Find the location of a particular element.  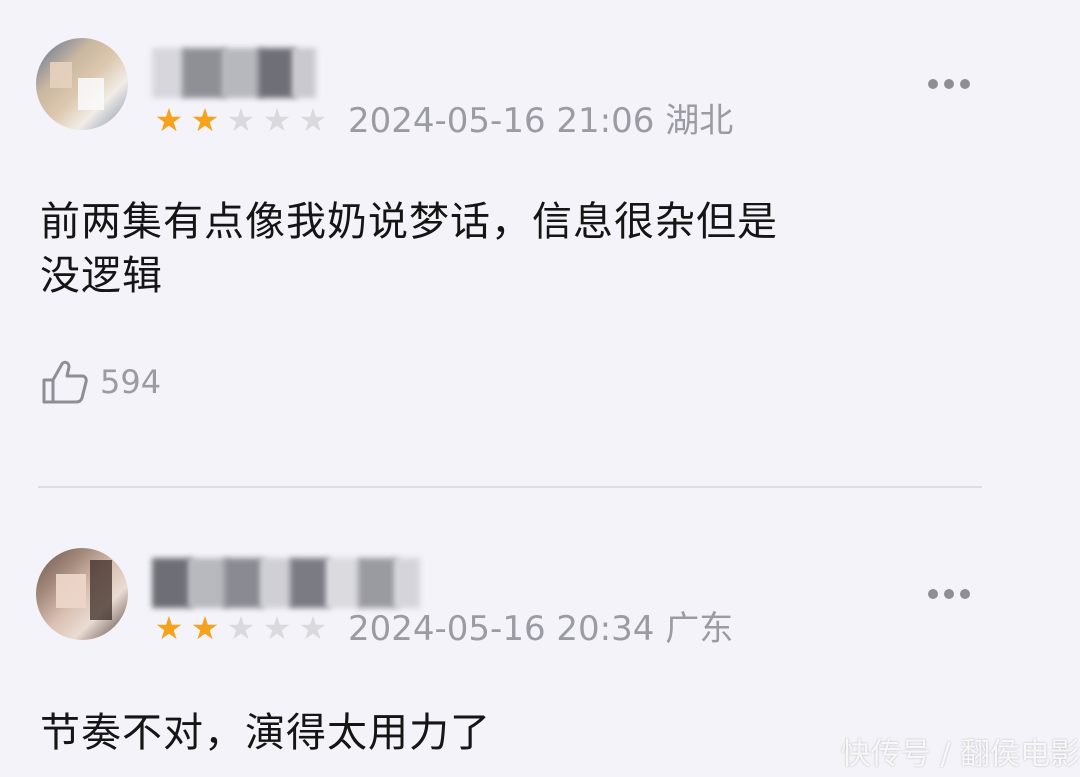

watermark: 快传号 / 翻侯电影 is located at coordinates (960, 754).